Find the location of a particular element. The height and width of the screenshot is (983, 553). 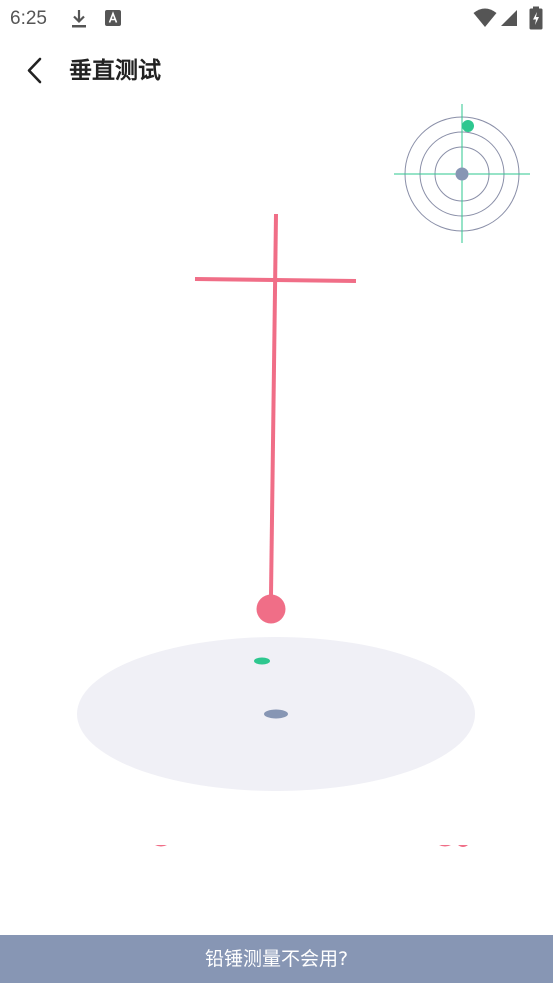

content-cutoff-band is located at coordinates (276, 890).